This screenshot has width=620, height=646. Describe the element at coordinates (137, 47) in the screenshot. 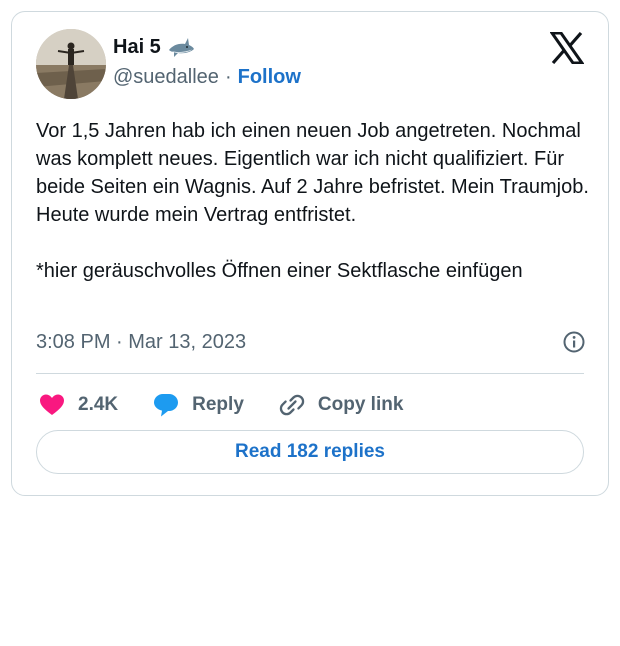

I see `author-name: Hai 5` at that location.